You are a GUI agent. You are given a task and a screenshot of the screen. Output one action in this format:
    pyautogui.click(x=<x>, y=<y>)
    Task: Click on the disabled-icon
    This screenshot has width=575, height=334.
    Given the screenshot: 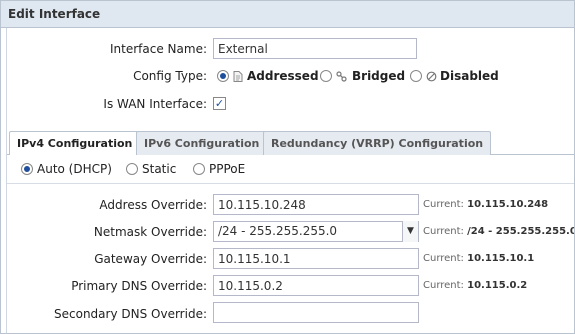 What is the action you would take?
    pyautogui.click(x=431, y=76)
    